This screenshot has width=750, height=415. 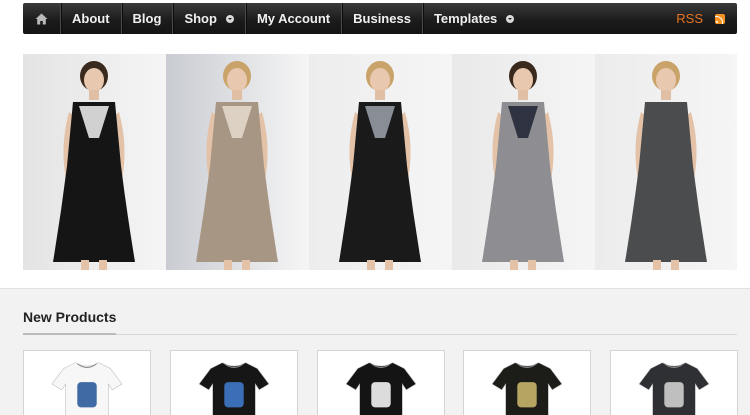 I want to click on nav-item-about: About, so click(x=90, y=18).